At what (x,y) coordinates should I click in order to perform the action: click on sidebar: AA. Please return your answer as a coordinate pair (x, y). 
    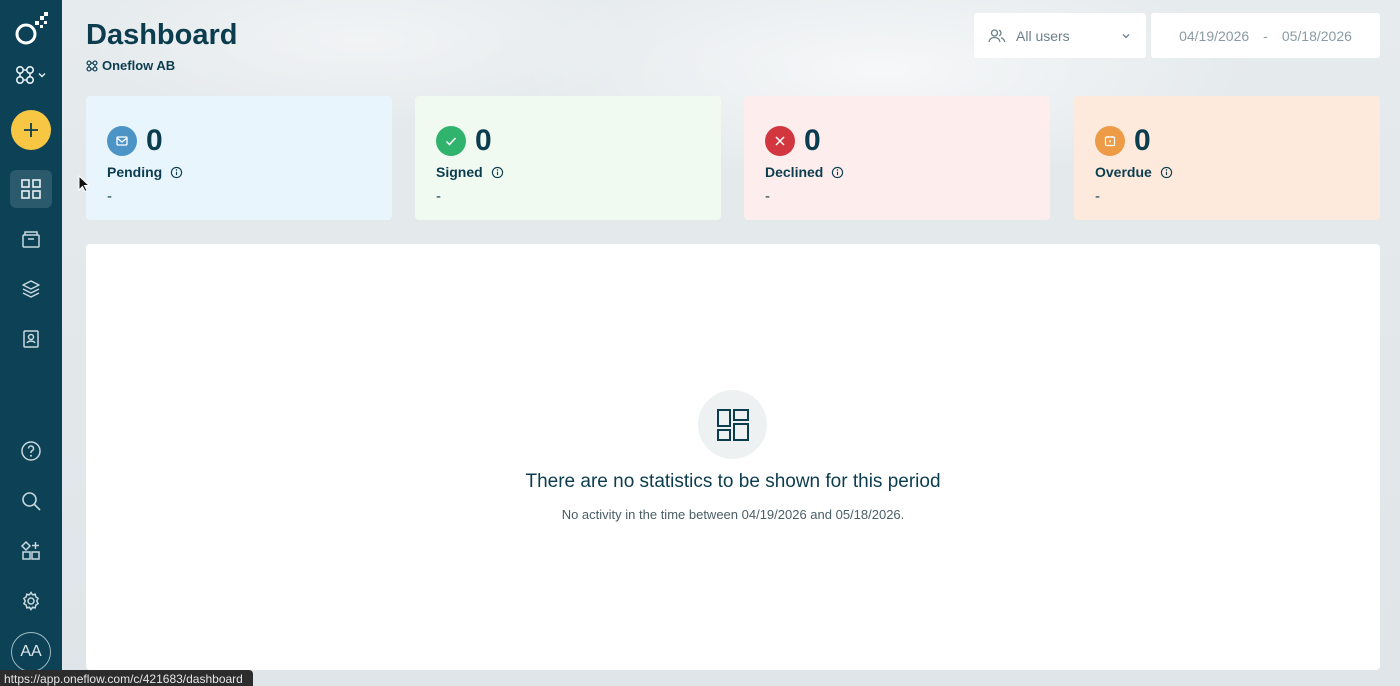
    Looking at the image, I should click on (31, 343).